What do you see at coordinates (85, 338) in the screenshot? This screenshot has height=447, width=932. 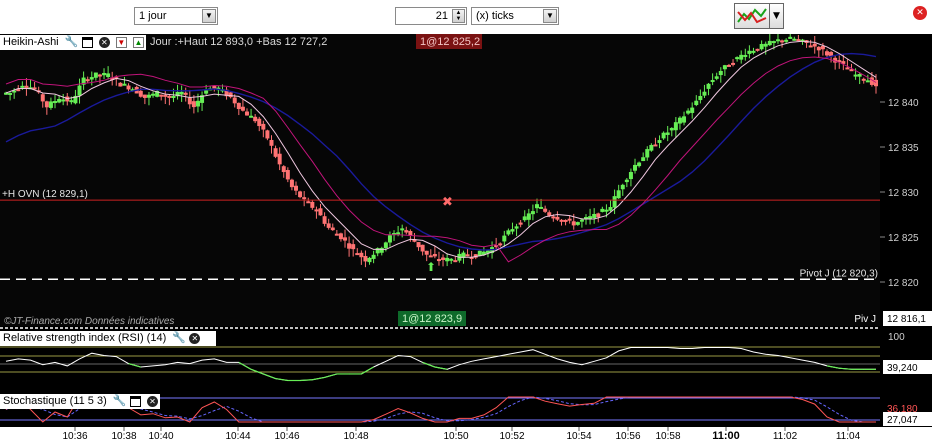 I see `rsi-panel-title: Relative strength index (RSI) (14)` at bounding box center [85, 338].